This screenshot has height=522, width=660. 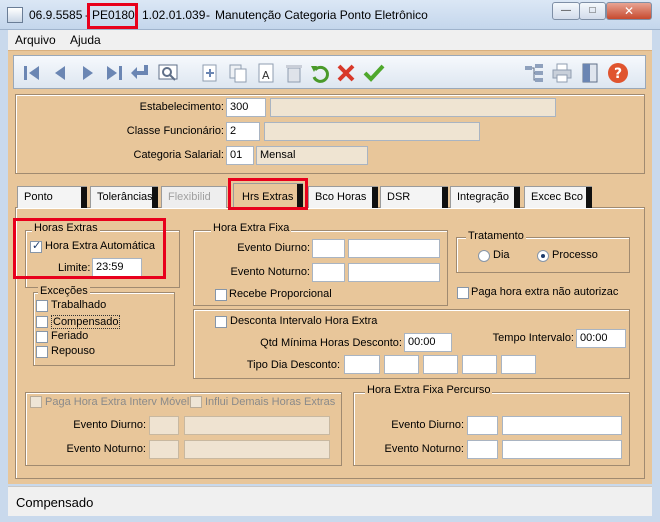 I want to click on categoria-code-field: 01, so click(x=240, y=155).